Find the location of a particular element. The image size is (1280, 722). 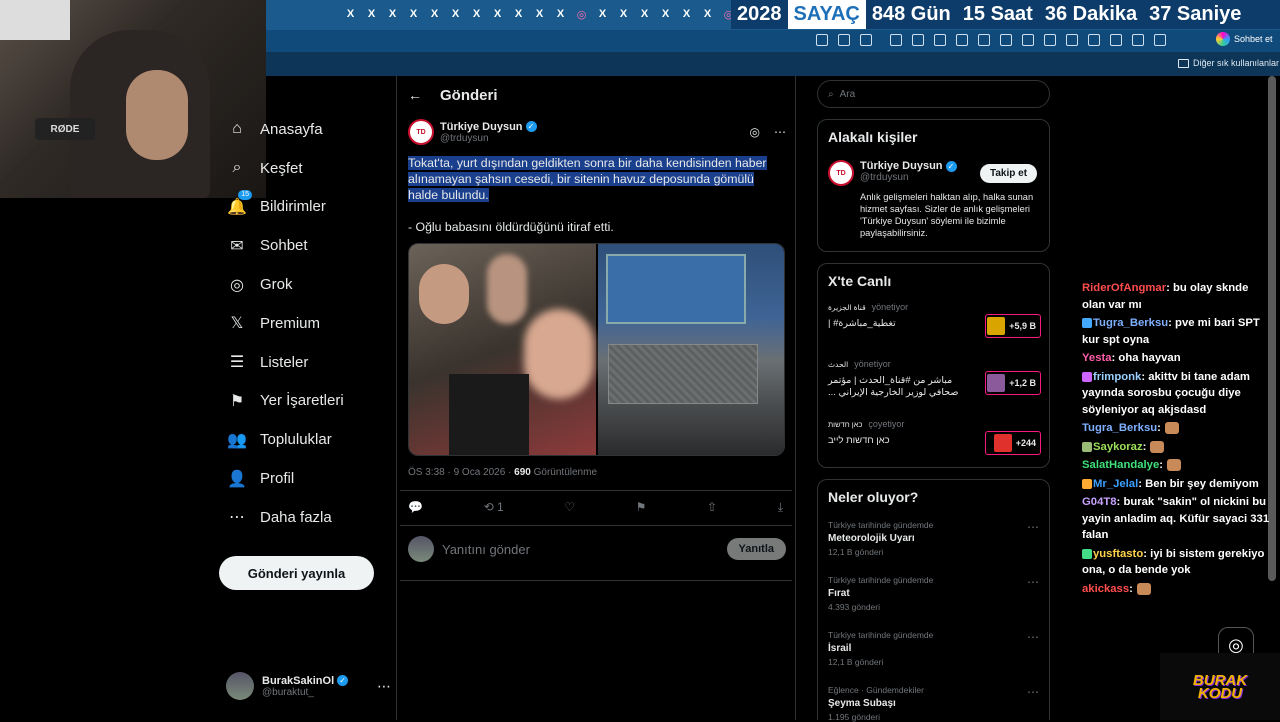

reply-submit-button: Yanıtla is located at coordinates (756, 549).